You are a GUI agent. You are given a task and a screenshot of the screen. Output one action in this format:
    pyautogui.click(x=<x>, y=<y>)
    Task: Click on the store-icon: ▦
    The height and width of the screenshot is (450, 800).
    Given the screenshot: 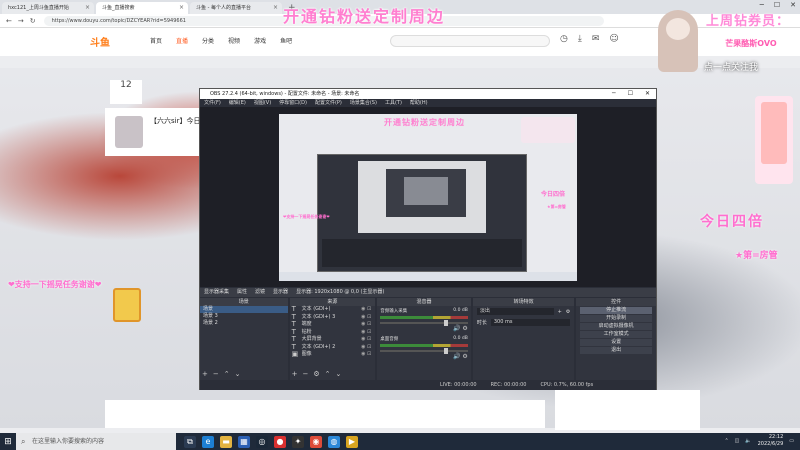 What is the action you would take?
    pyautogui.click(x=244, y=441)
    